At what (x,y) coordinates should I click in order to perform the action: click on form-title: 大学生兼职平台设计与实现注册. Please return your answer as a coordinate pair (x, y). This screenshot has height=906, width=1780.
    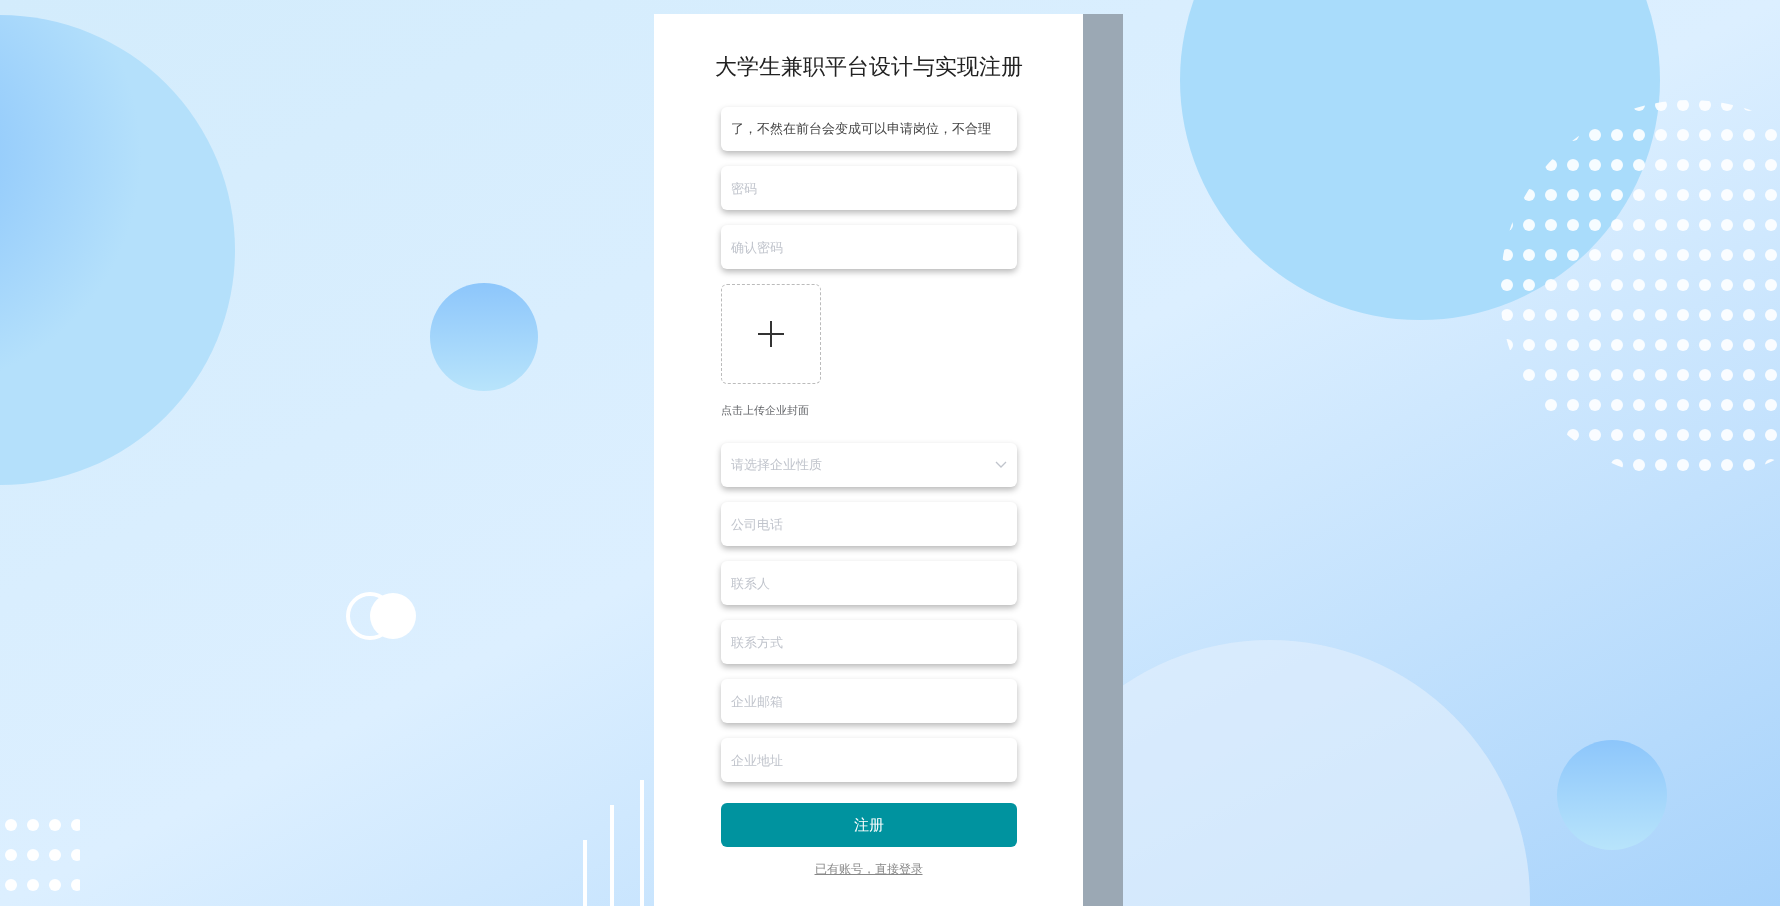
    Looking at the image, I should click on (868, 67).